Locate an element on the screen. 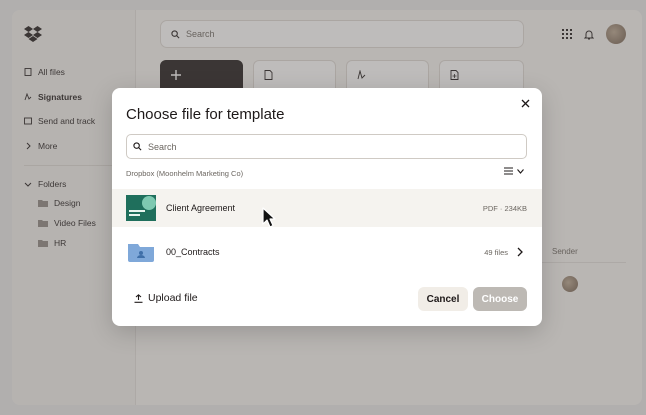 This screenshot has width=646, height=415. dialog-search-input: Search is located at coordinates (326, 146).